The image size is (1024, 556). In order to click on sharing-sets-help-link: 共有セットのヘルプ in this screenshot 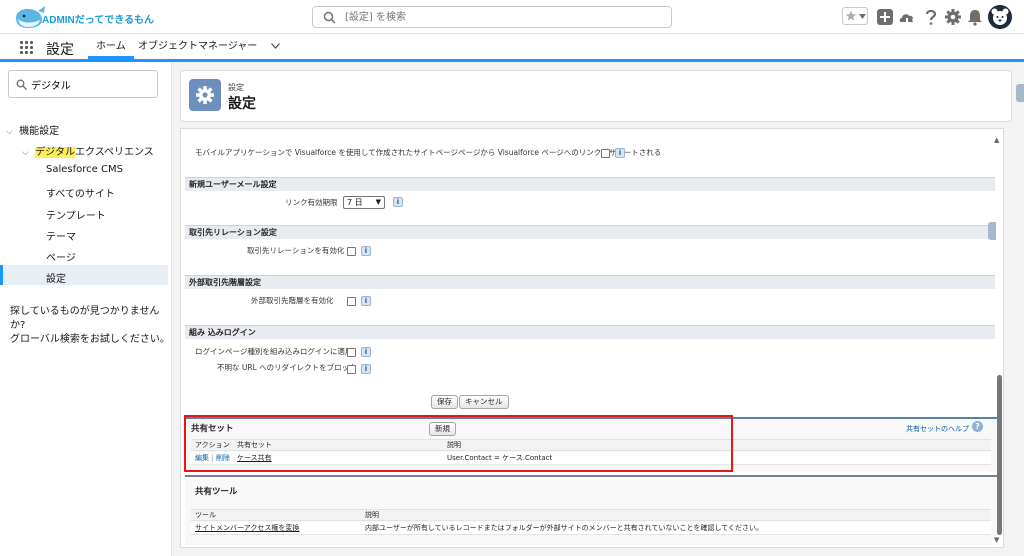, I will do `click(937, 429)`.